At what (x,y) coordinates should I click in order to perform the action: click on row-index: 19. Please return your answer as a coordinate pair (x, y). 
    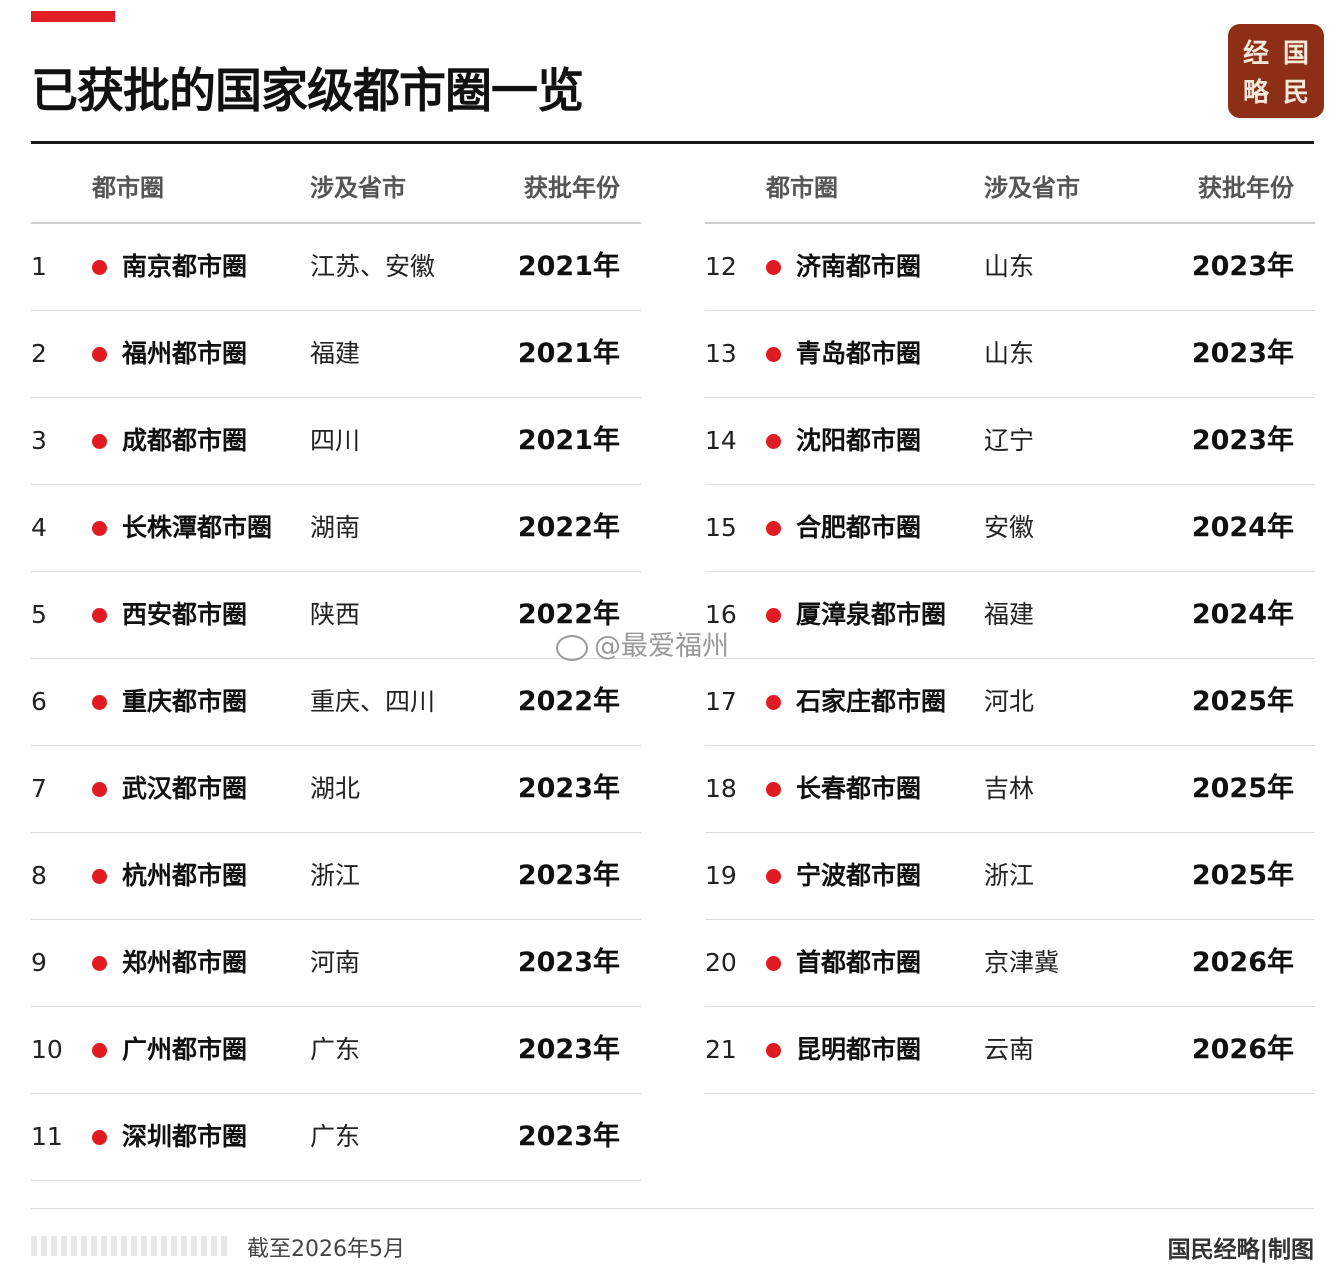
    Looking at the image, I should click on (721, 875).